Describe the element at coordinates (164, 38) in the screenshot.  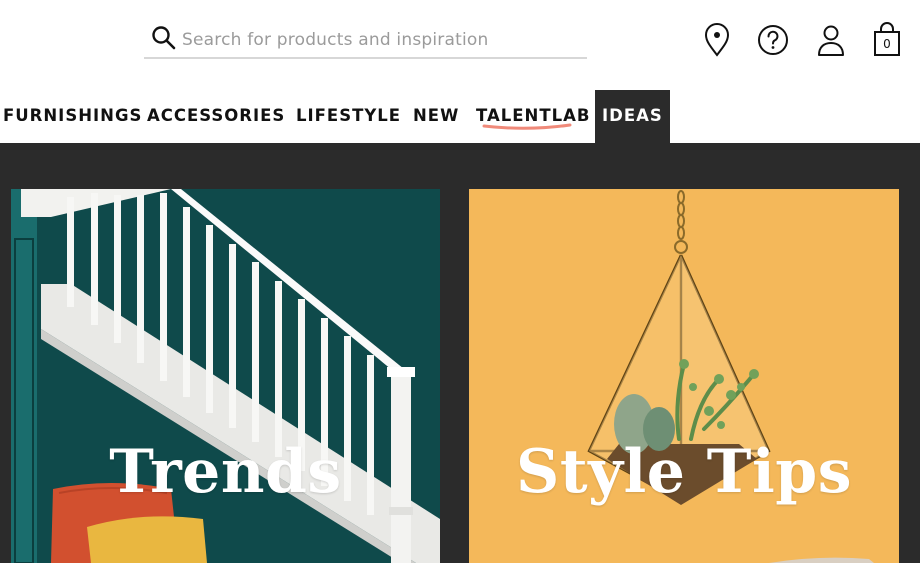
I see `search-icon` at that location.